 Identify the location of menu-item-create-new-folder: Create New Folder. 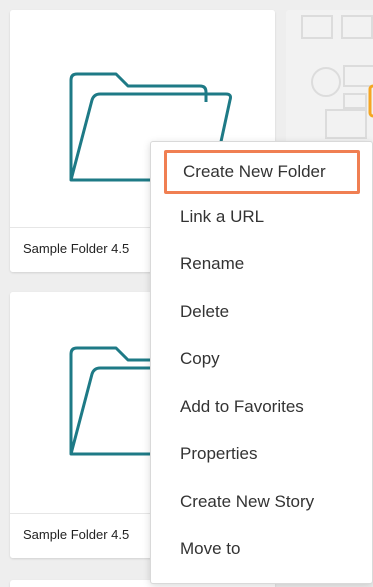
(262, 172).